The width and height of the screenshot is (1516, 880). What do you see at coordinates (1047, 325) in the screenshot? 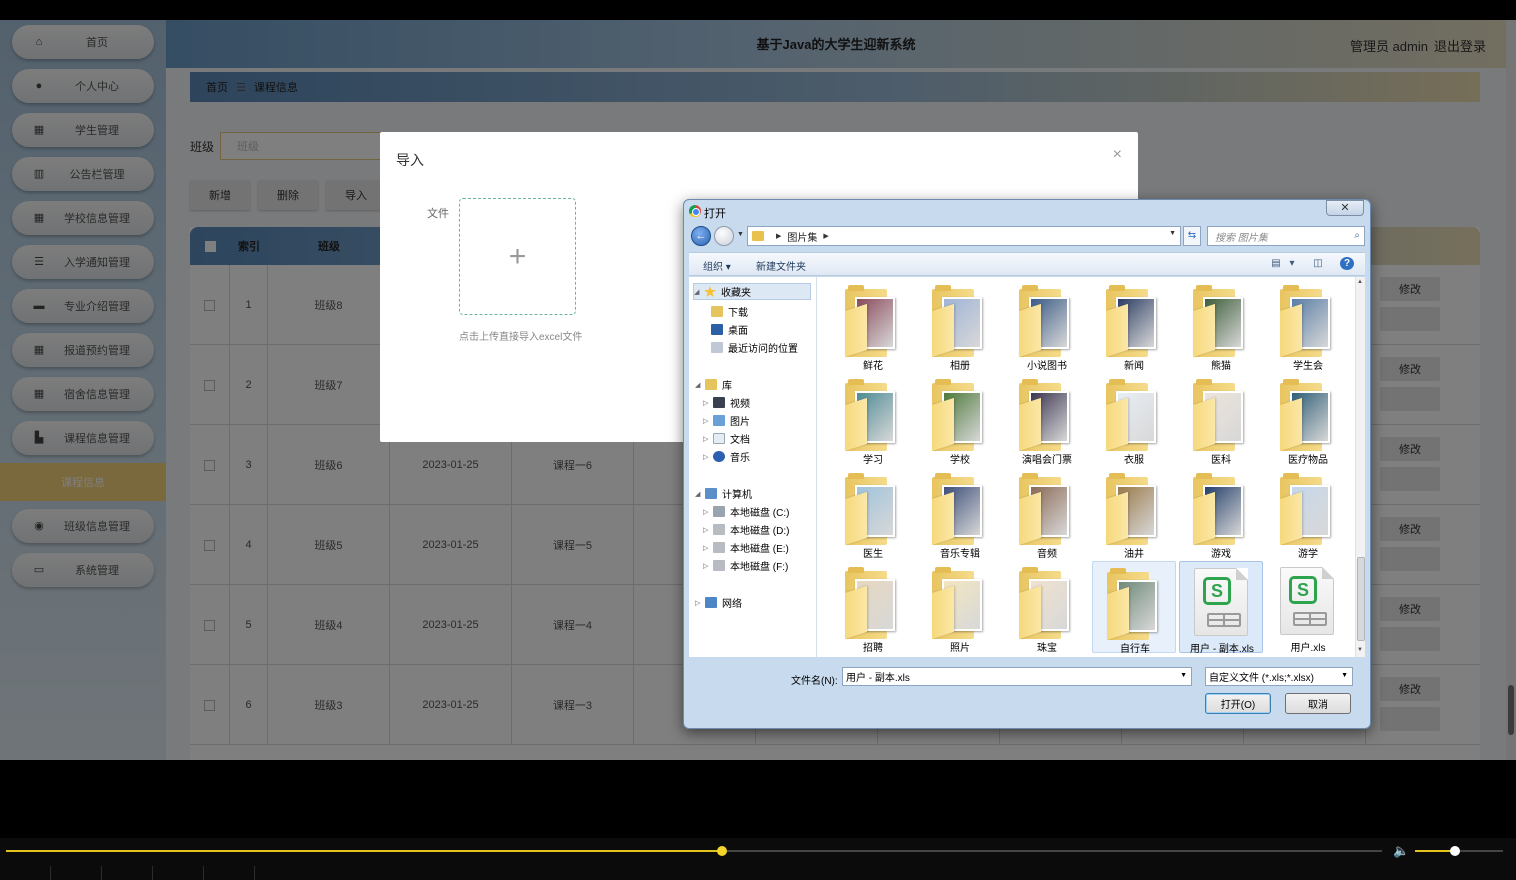
I see `folder-item: 小说图书` at bounding box center [1047, 325].